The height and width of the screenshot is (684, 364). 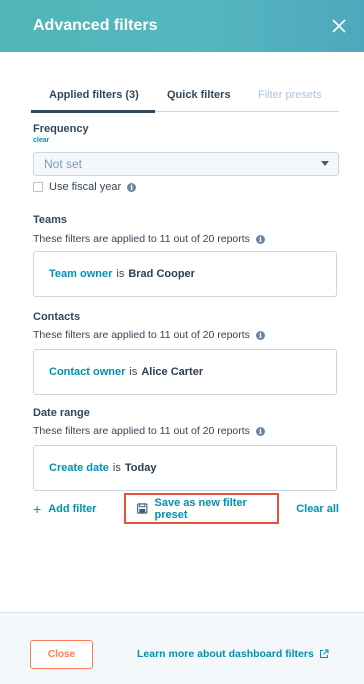 I want to click on tab-applied-filters: Applied filters (3), so click(x=93, y=101).